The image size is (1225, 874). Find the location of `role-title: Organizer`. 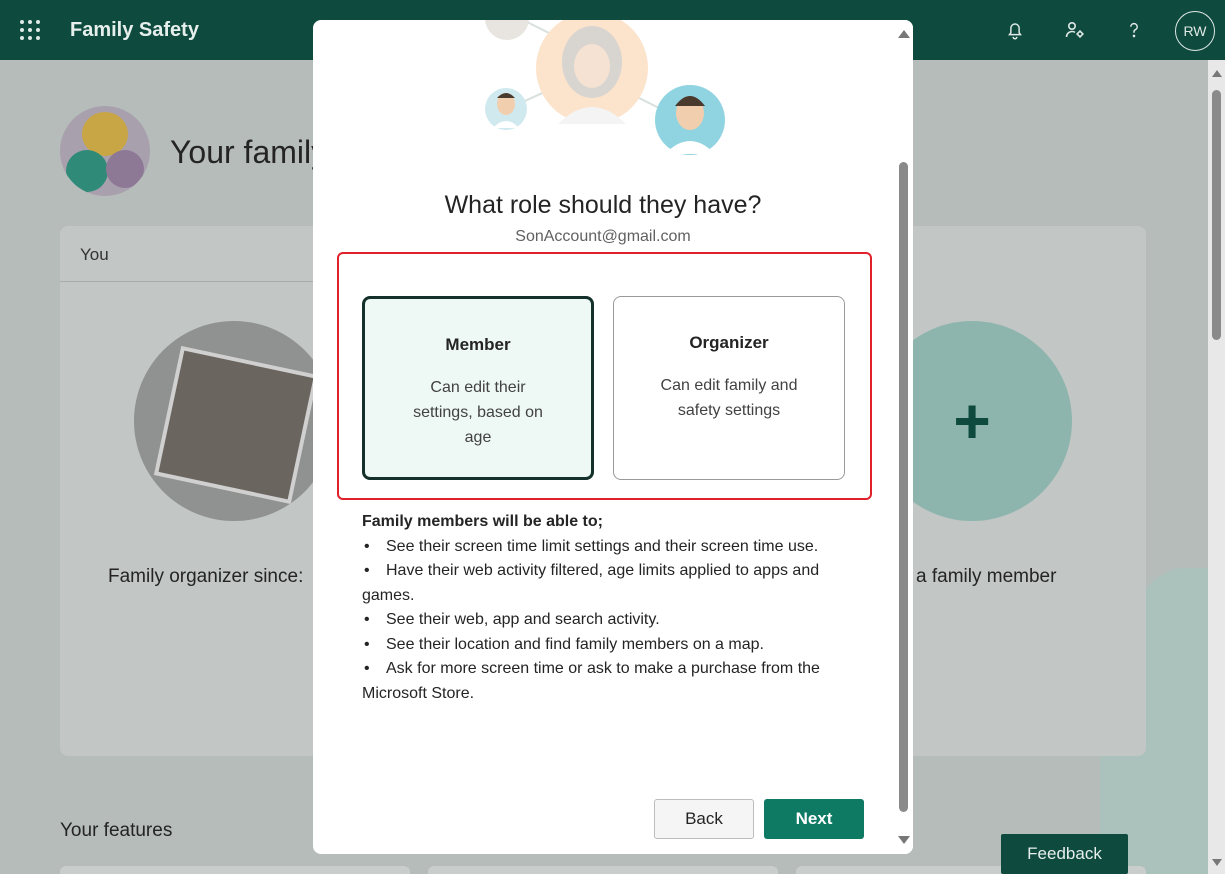

role-title: Organizer is located at coordinates (729, 342).